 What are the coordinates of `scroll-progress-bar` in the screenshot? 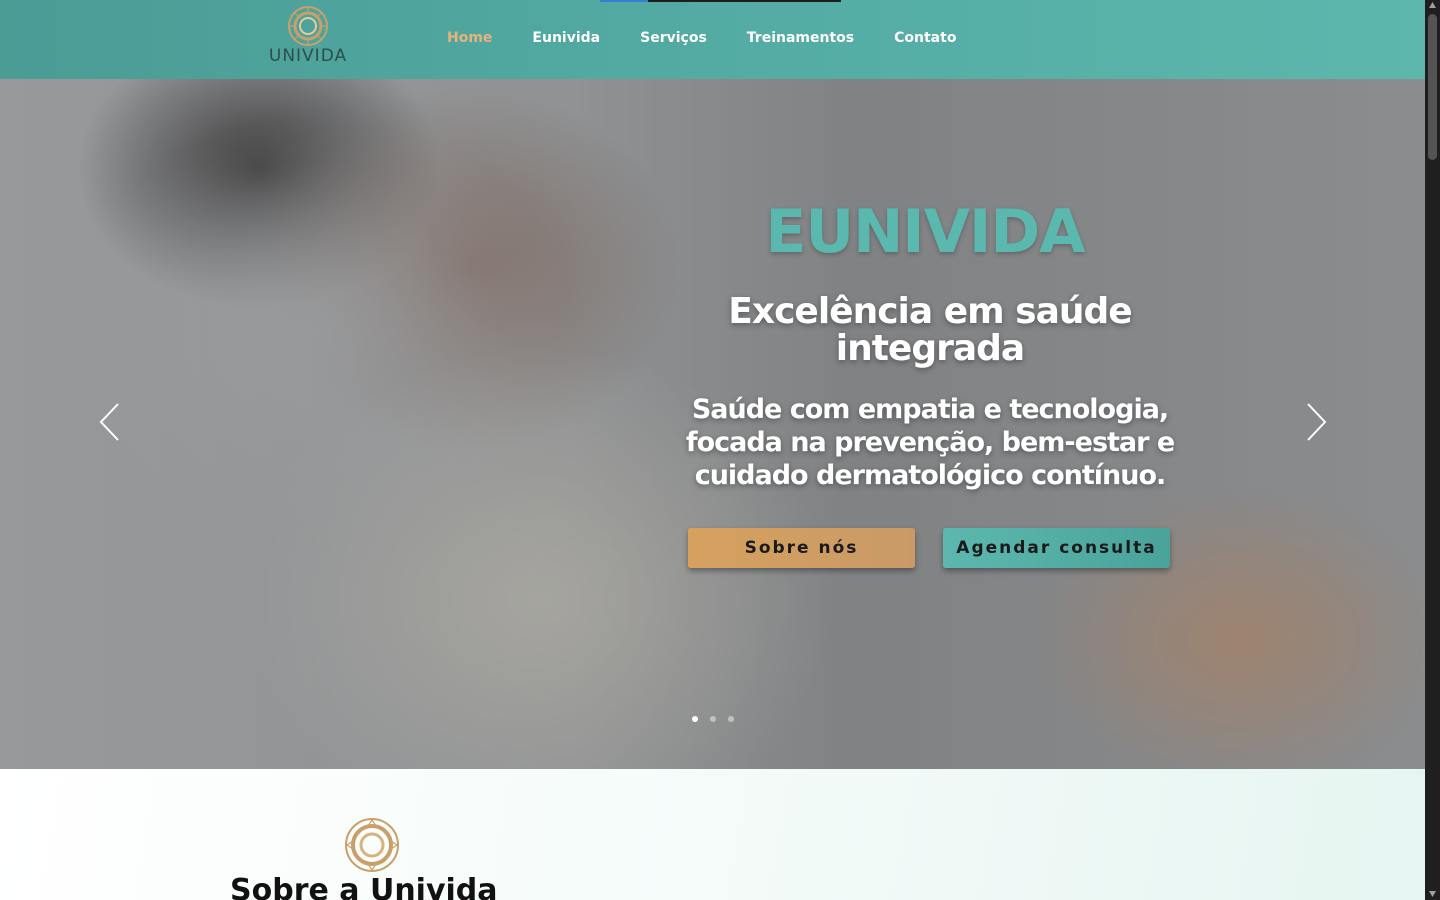 It's located at (720, 1).